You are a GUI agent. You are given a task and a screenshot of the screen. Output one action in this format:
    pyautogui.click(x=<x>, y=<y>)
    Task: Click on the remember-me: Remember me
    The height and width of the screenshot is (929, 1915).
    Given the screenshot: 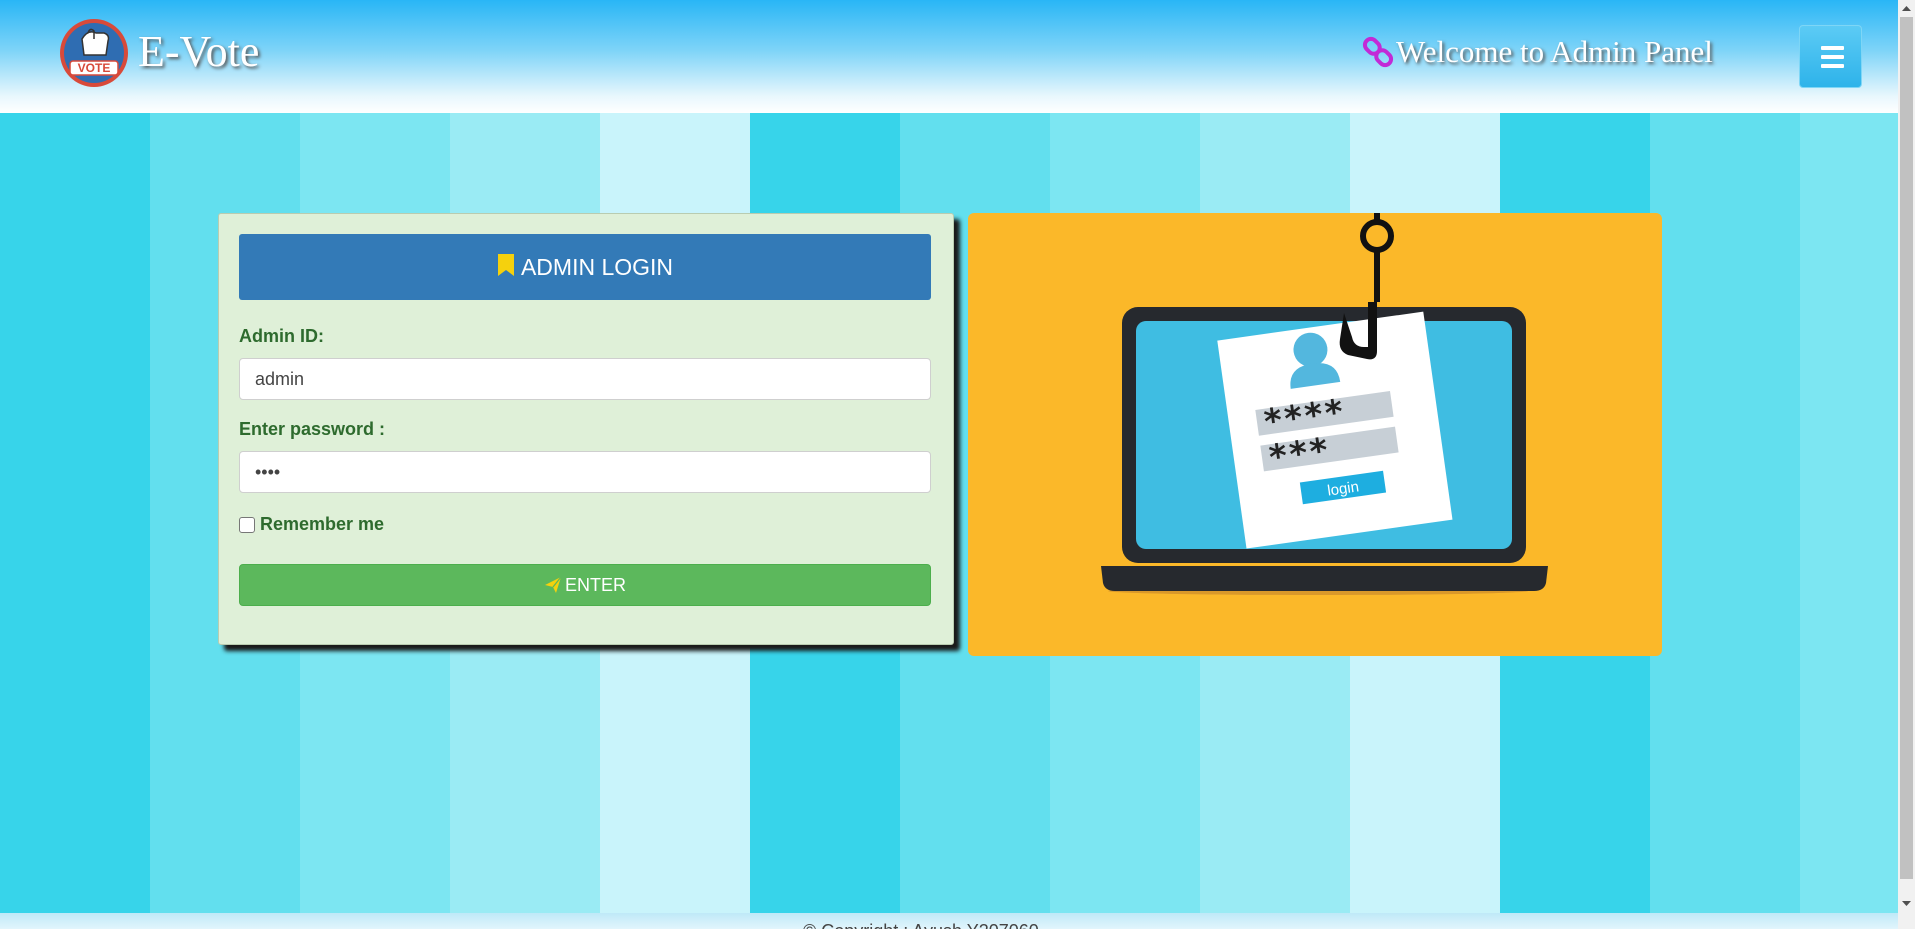 What is the action you would take?
    pyautogui.click(x=311, y=524)
    